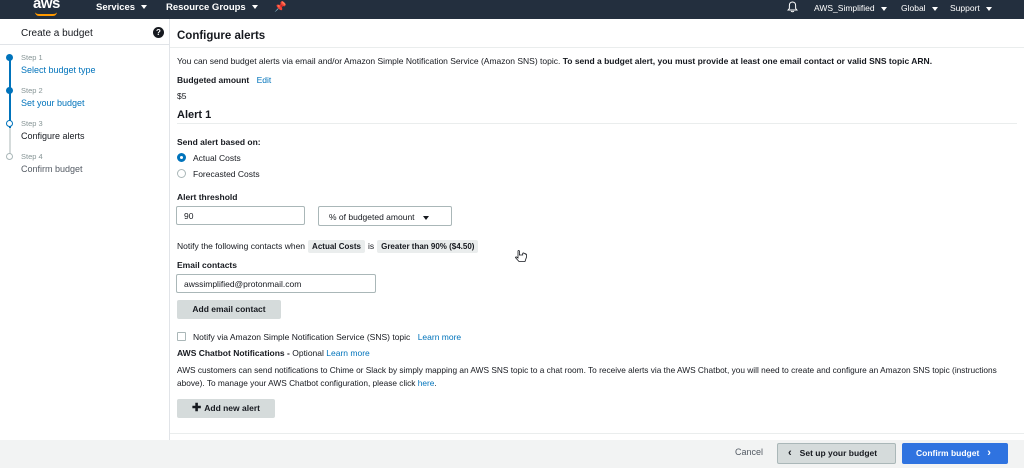  What do you see at coordinates (32, 90) in the screenshot?
I see `step-number: Step 2` at bounding box center [32, 90].